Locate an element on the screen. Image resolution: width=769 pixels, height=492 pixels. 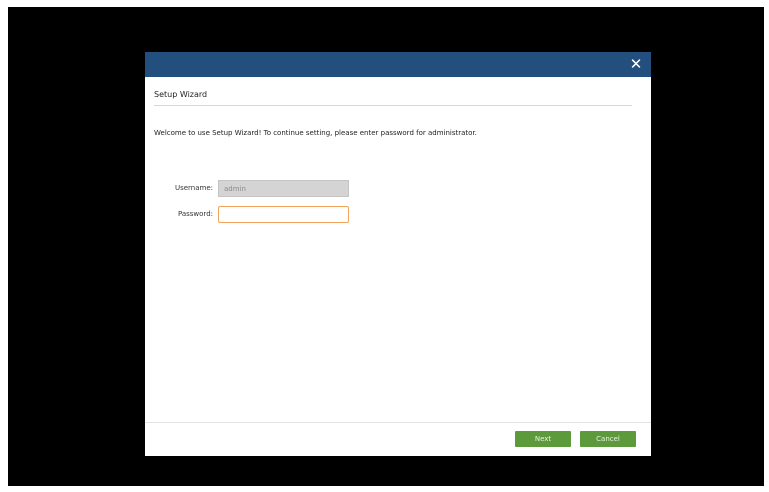
username-label: Username: is located at coordinates (193, 188).